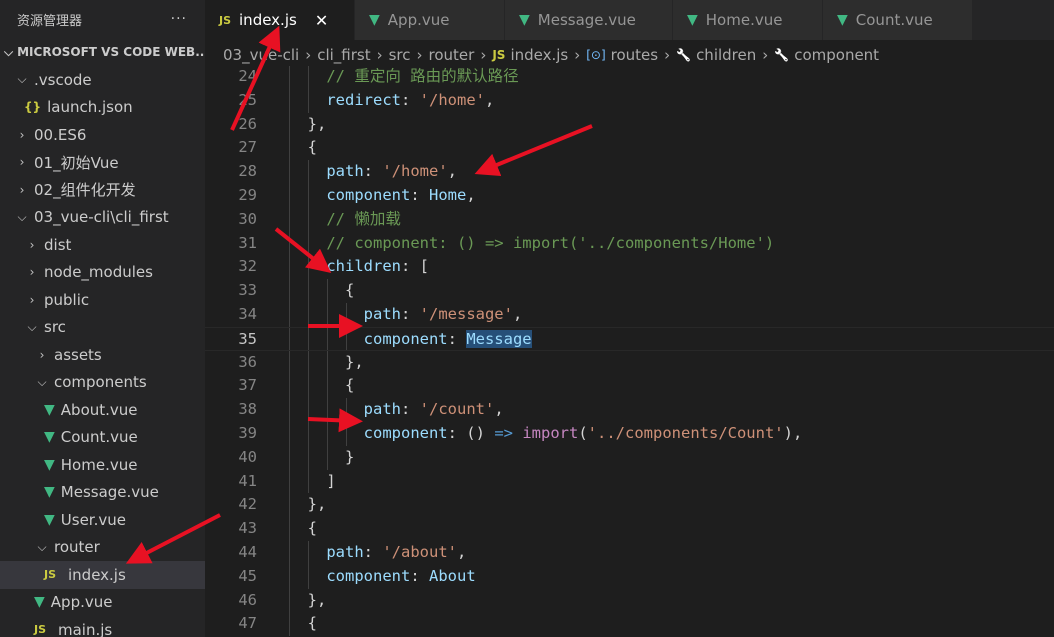 This screenshot has width=1054, height=637. I want to click on chevron-right-icon: ›, so click(42, 354).